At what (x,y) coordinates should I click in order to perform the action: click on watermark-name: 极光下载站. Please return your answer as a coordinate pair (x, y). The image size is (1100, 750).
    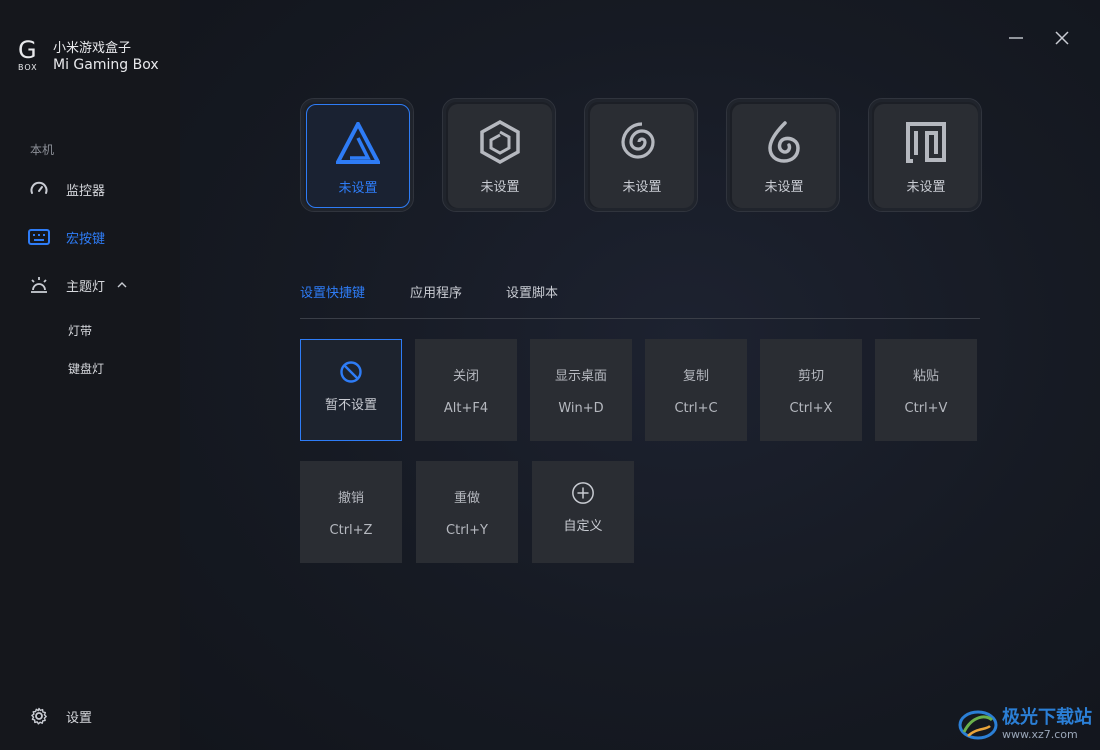
    Looking at the image, I should click on (1047, 717).